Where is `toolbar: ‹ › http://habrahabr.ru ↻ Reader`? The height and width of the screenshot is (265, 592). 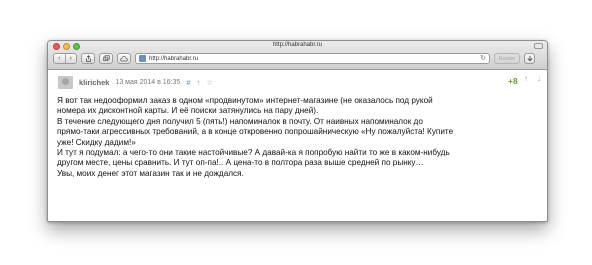 toolbar: ‹ › http://habrahabr.ru ↻ Reader is located at coordinates (297, 60).